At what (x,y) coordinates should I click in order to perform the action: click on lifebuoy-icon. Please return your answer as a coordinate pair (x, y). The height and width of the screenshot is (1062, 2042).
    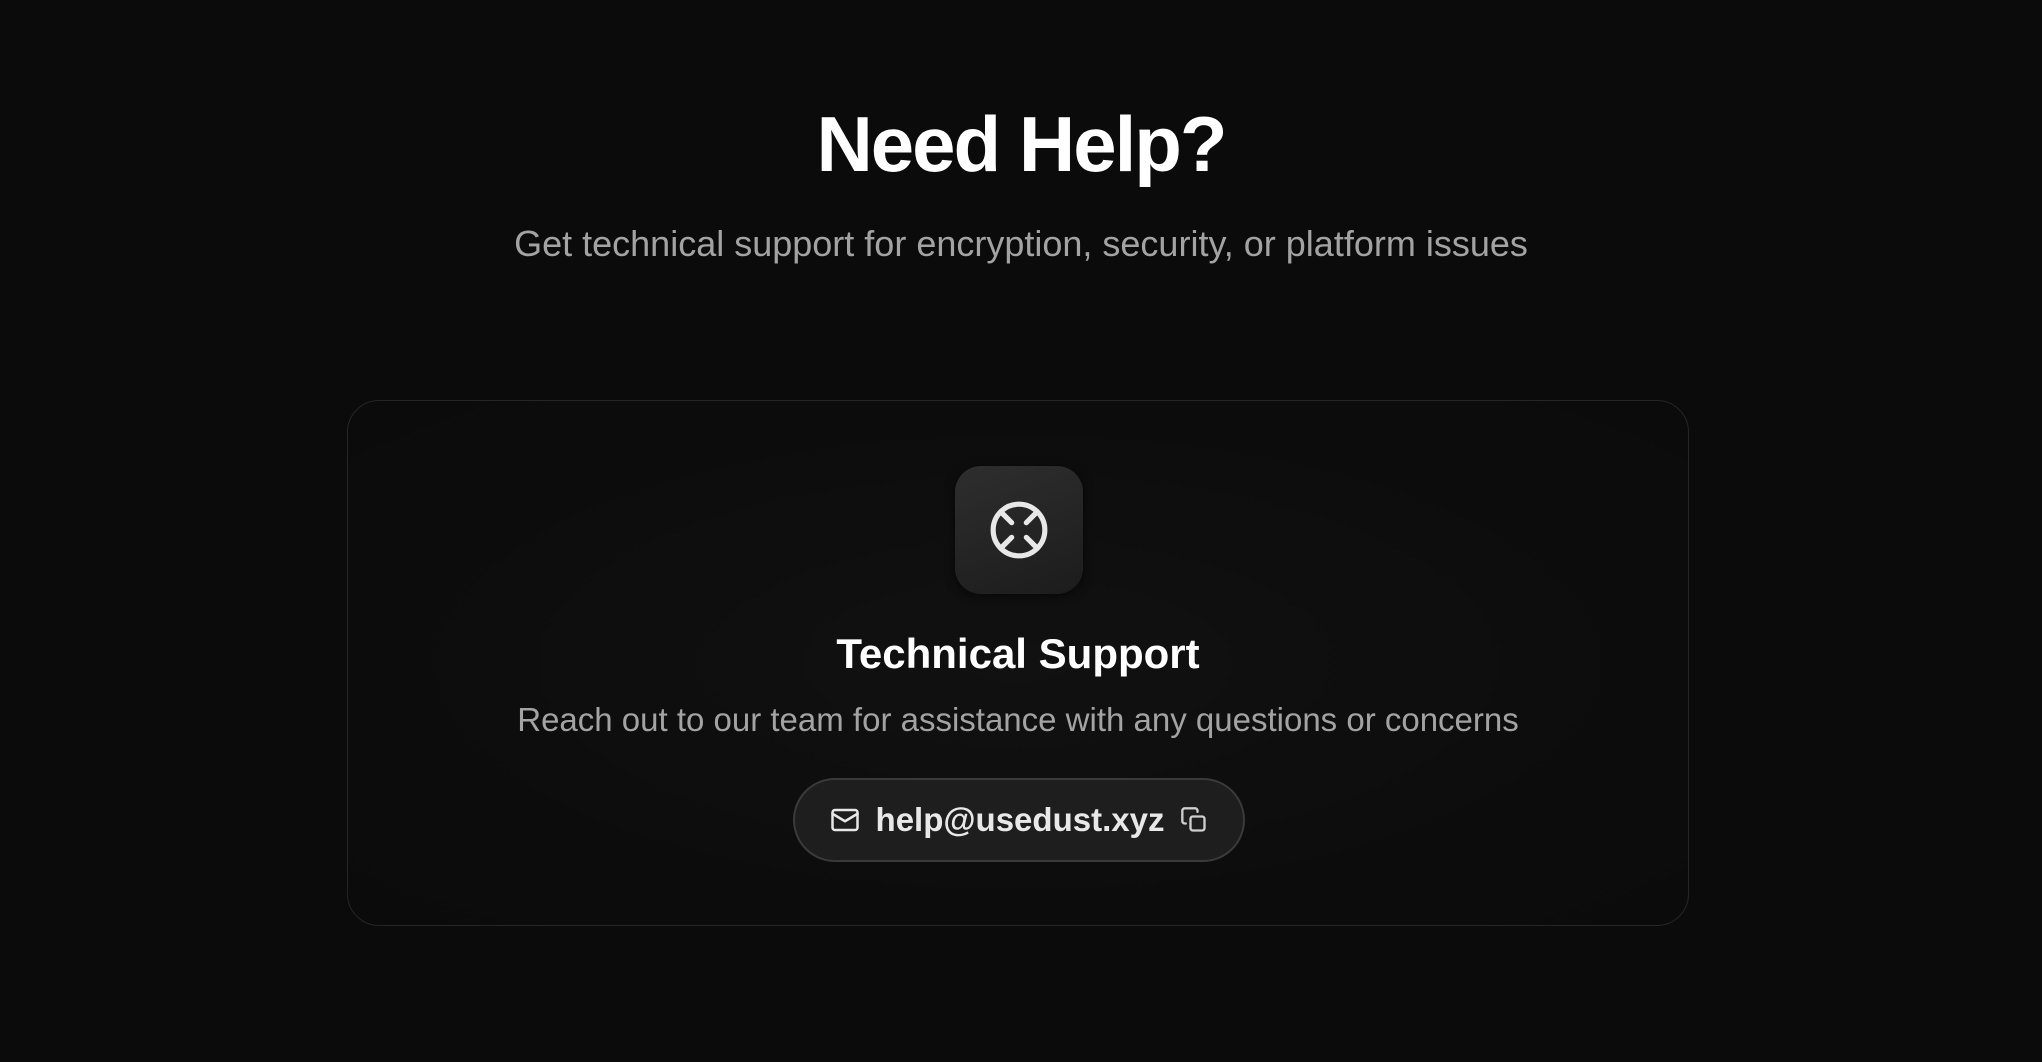
    Looking at the image, I should click on (1019, 530).